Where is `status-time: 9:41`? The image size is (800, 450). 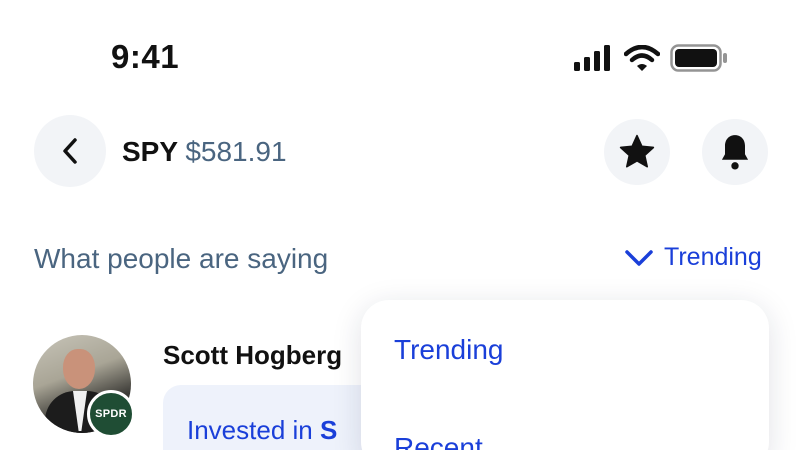 status-time: 9:41 is located at coordinates (145, 56).